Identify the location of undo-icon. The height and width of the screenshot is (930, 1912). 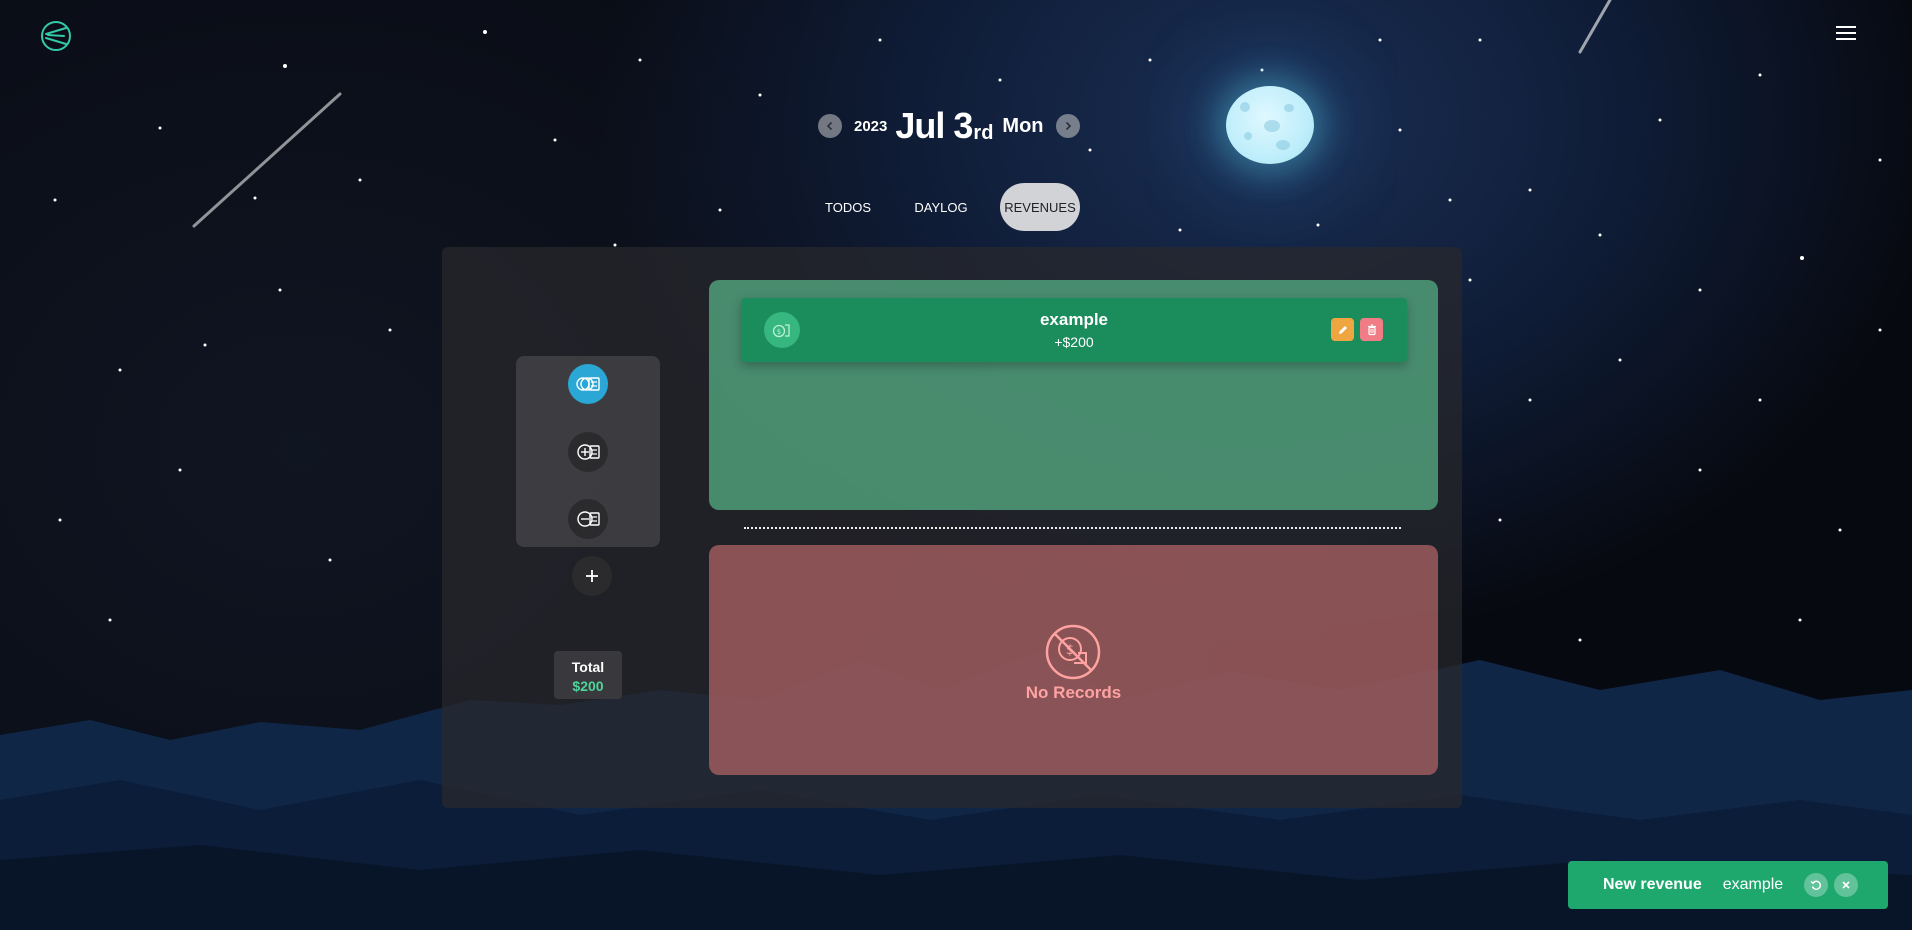
(1816, 885).